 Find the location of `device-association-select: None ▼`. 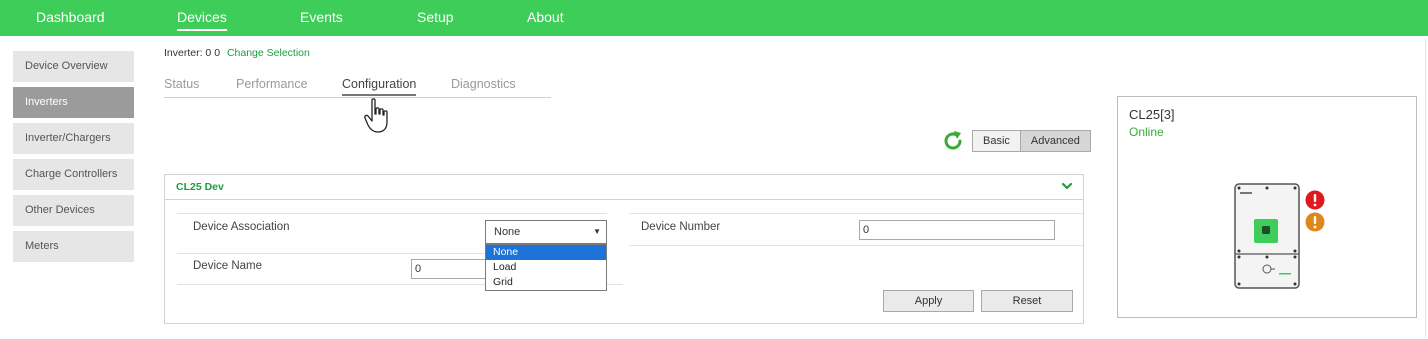

device-association-select: None ▼ is located at coordinates (546, 232).